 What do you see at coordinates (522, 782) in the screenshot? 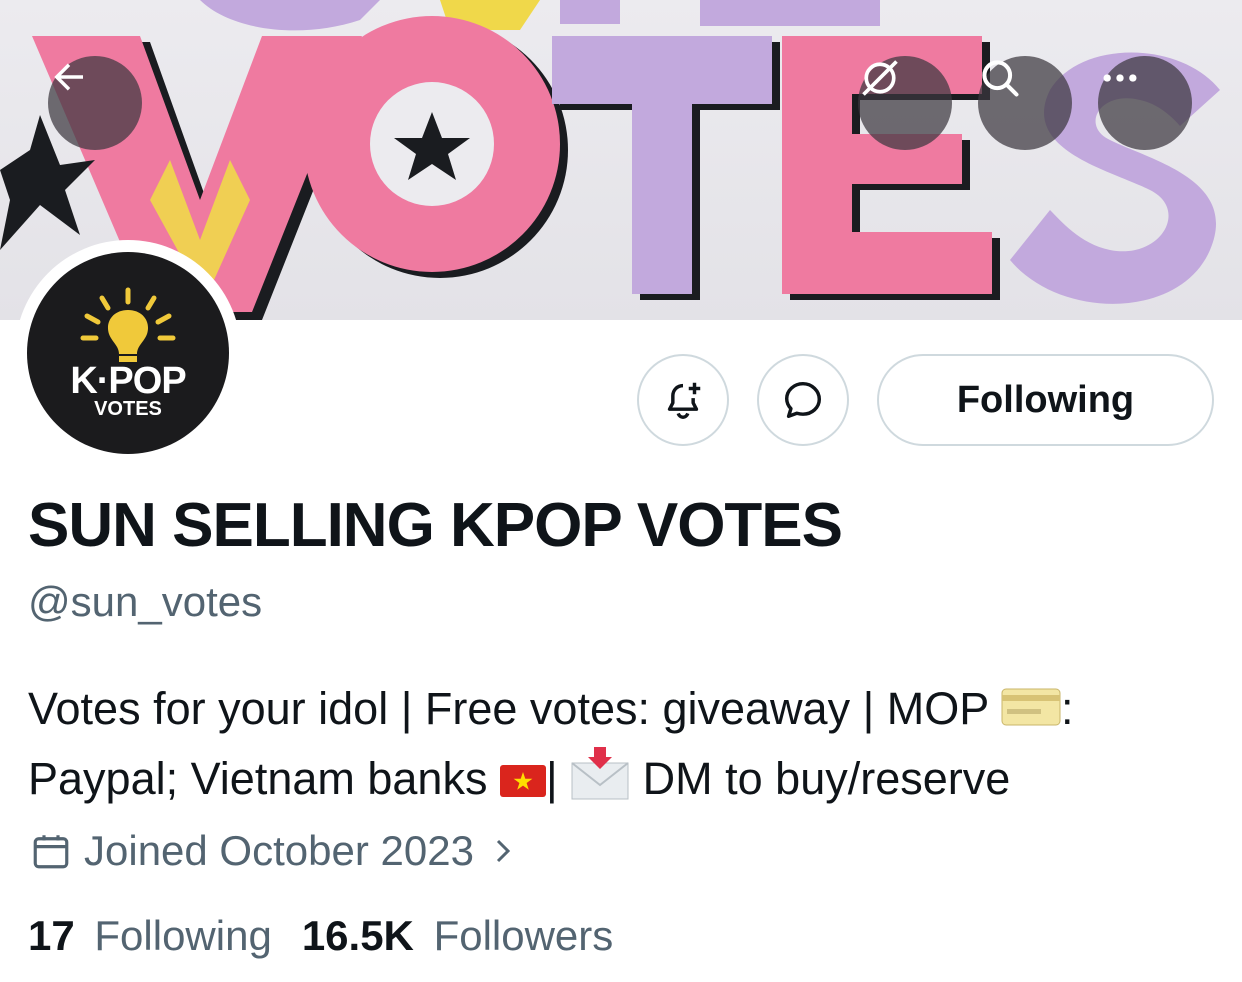
I see `vietnam-flag-icon` at bounding box center [522, 782].